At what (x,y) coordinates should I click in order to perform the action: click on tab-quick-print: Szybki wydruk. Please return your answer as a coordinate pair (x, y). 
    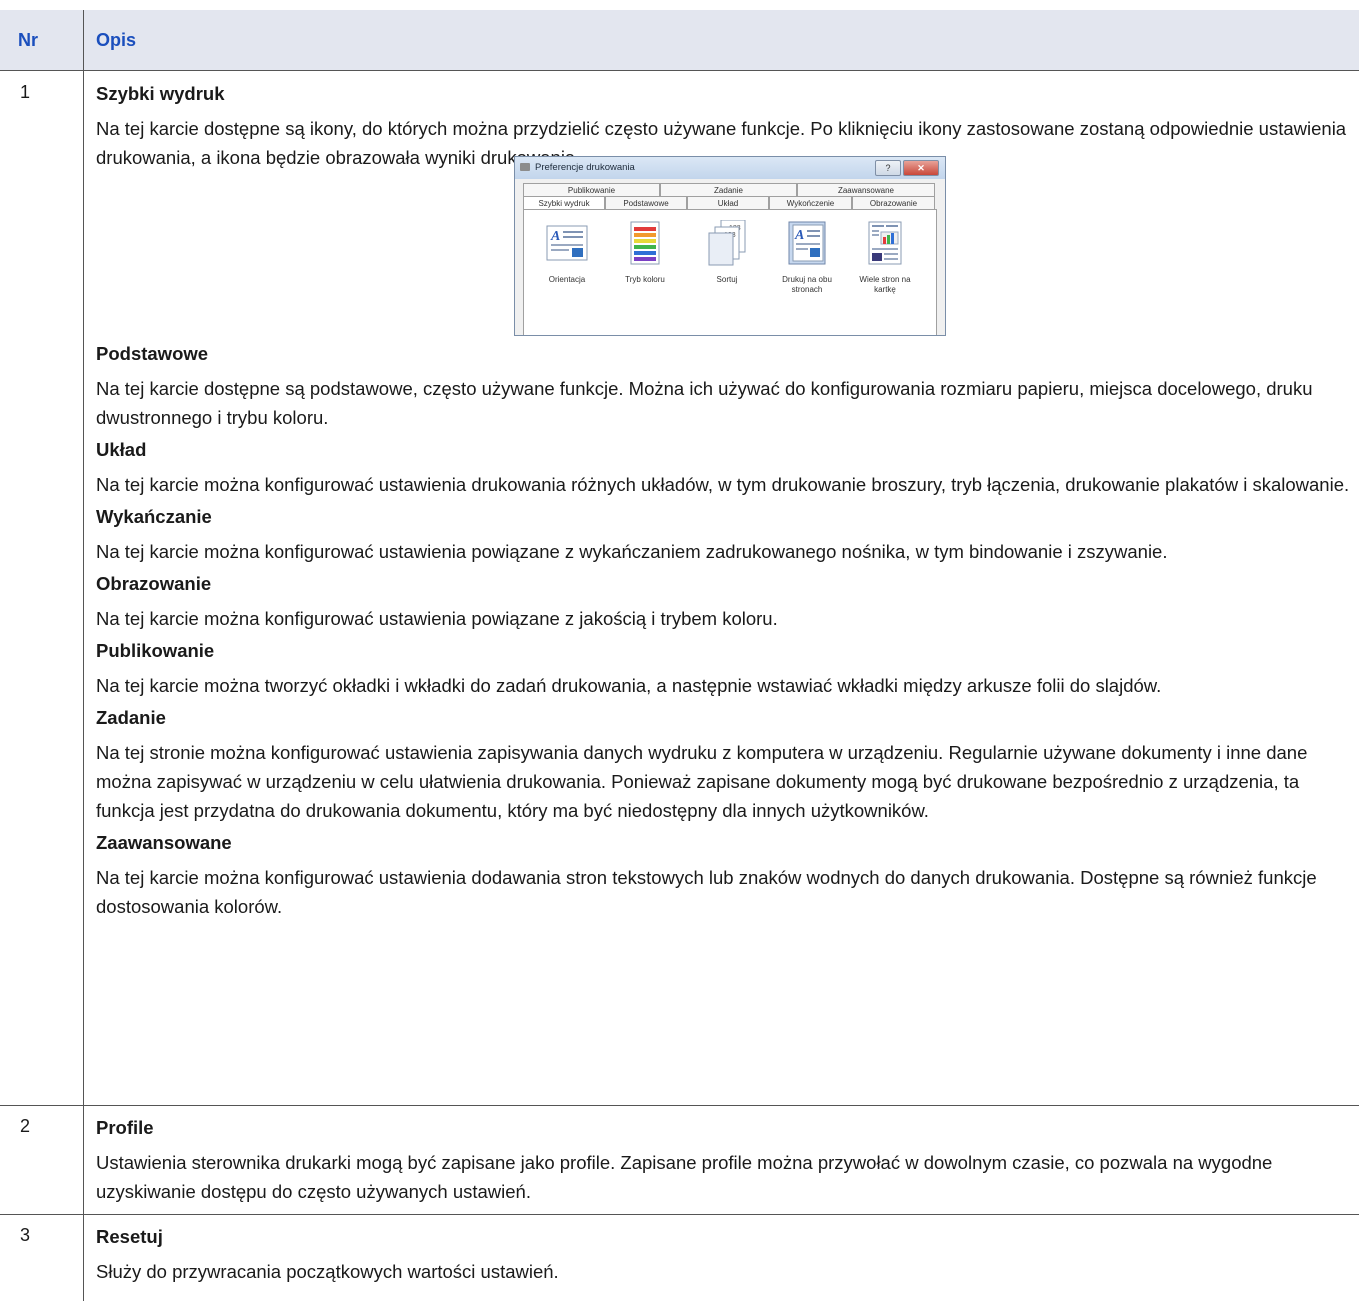
    Looking at the image, I should click on (564, 202).